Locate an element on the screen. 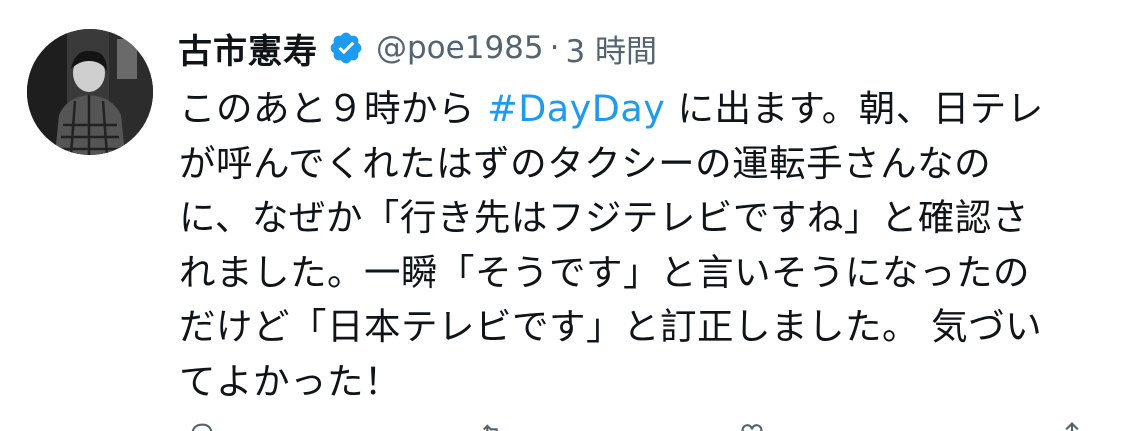 The height and width of the screenshot is (431, 1125). tweet-text-line: このあと９時から #DayDay に出ます。朝、日テレ is located at coordinates (644, 109).